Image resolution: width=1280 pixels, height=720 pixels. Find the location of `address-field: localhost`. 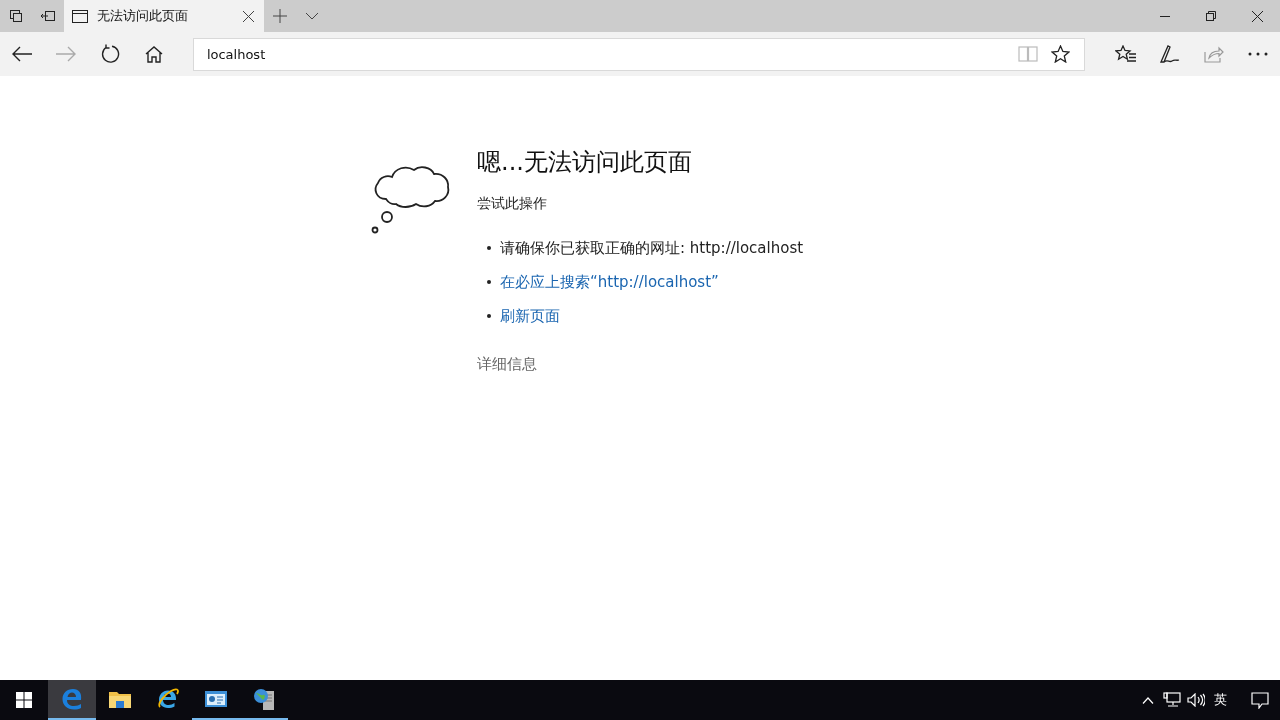

address-field: localhost is located at coordinates (639, 54).